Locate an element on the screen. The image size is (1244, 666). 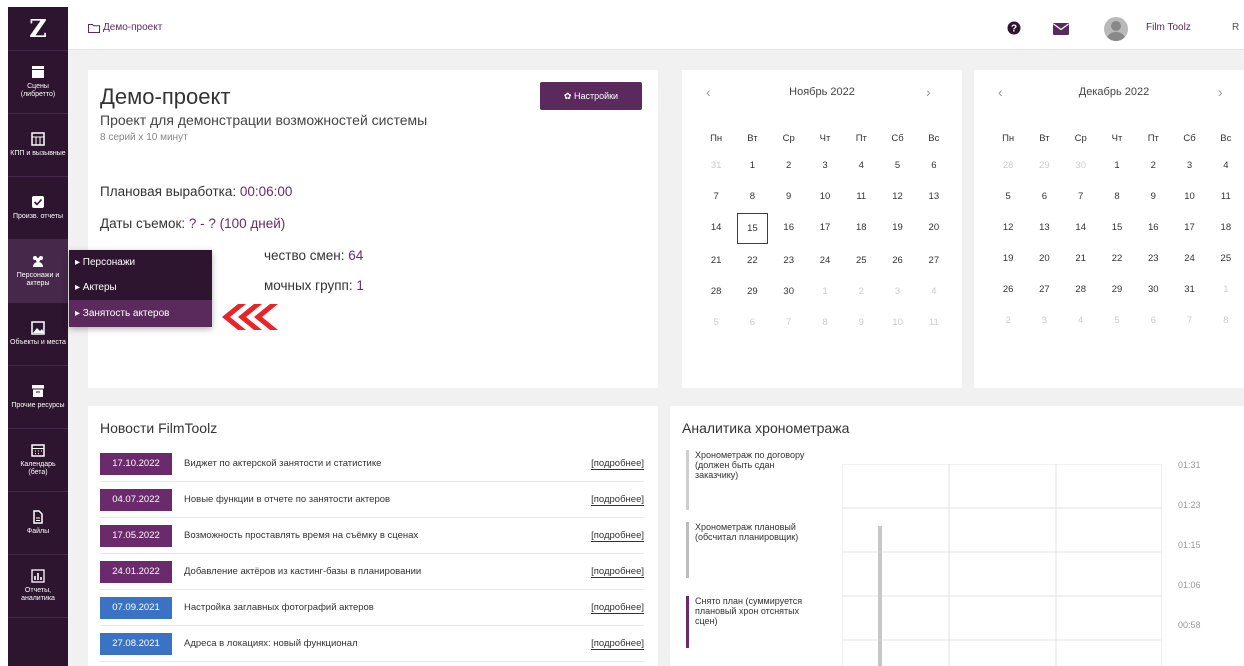
submenu-item-characters: ▸ Персонажи is located at coordinates (140, 262).